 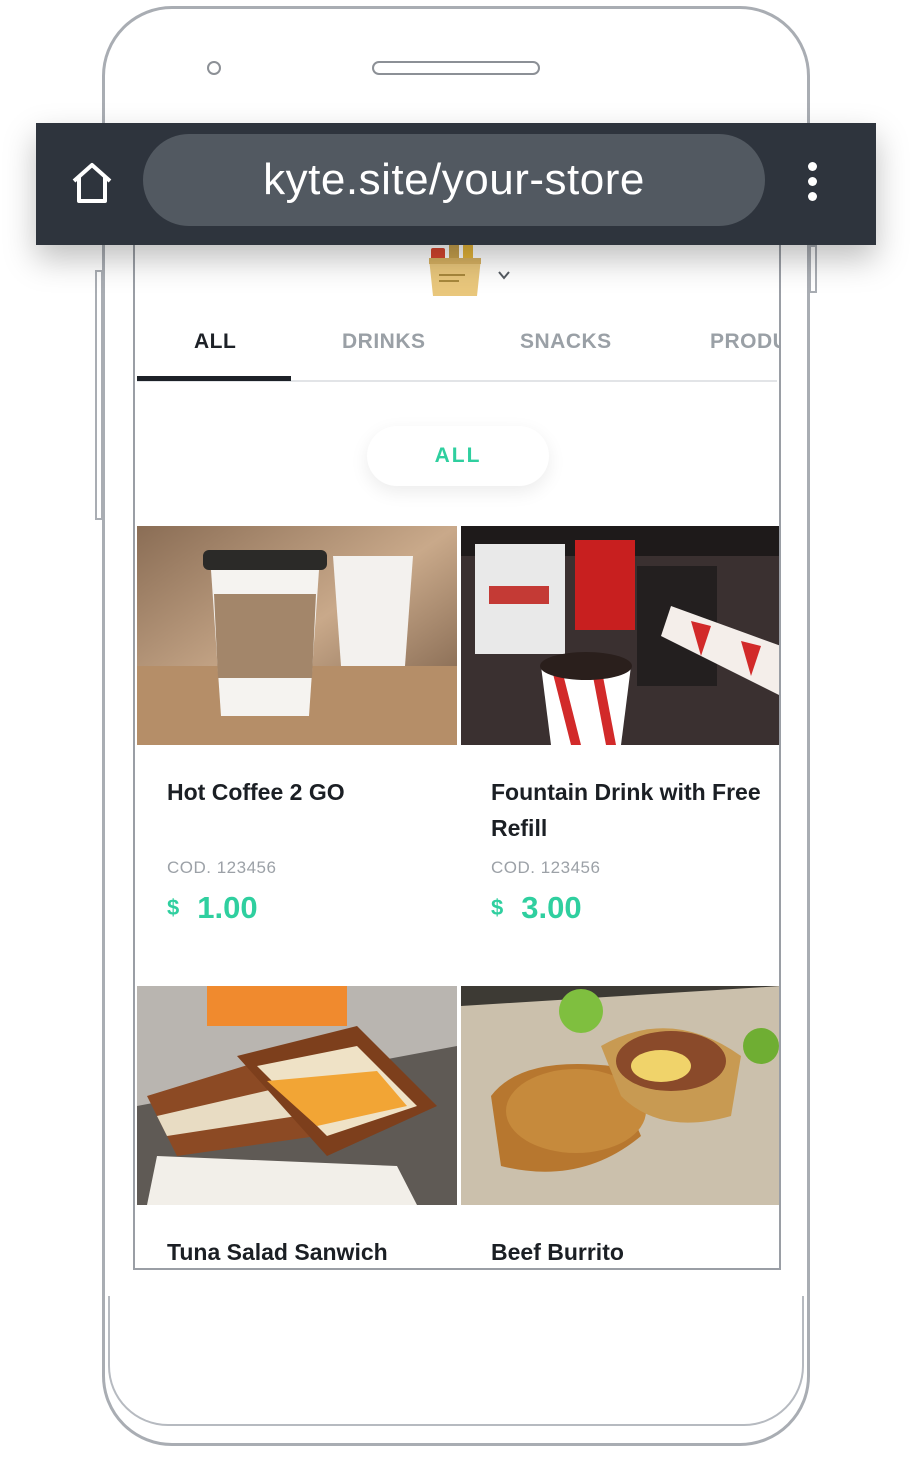 I want to click on product-image-beef-burrito, so click(x=620, y=1095).